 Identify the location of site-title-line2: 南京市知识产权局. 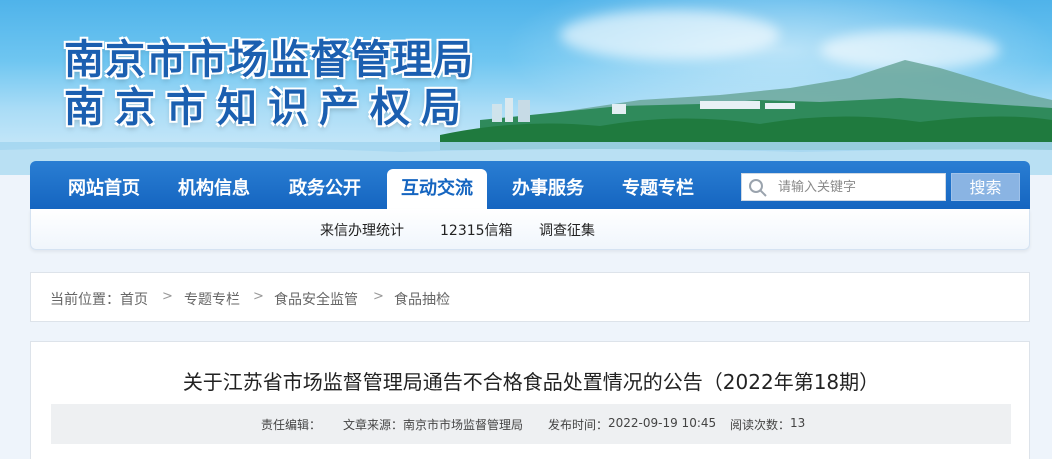
(268, 107).